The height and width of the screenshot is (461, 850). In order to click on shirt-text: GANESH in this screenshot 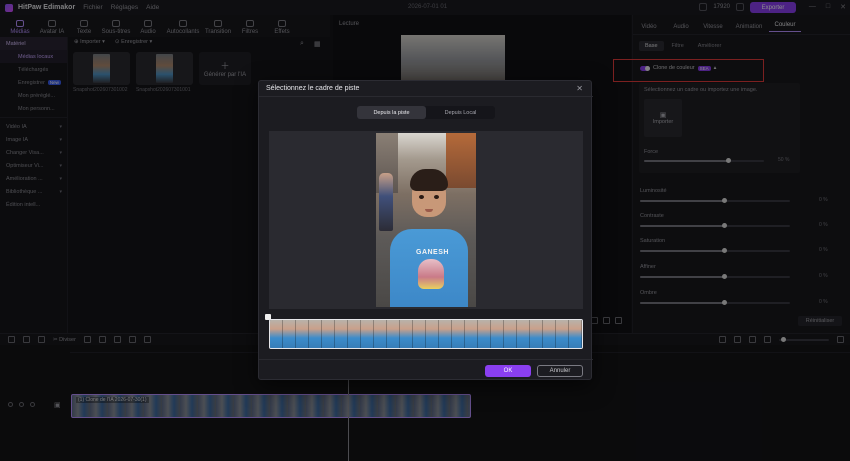, I will do `click(432, 252)`.